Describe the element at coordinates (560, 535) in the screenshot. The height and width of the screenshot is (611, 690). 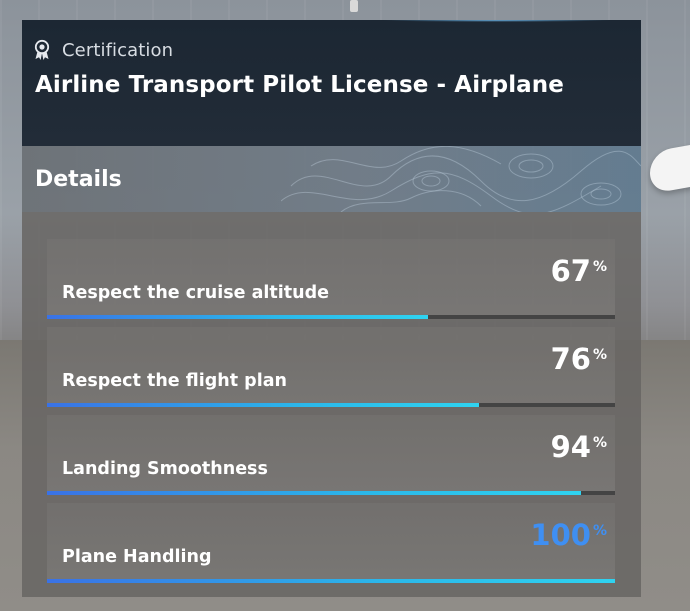
I see `score-value: 100` at that location.